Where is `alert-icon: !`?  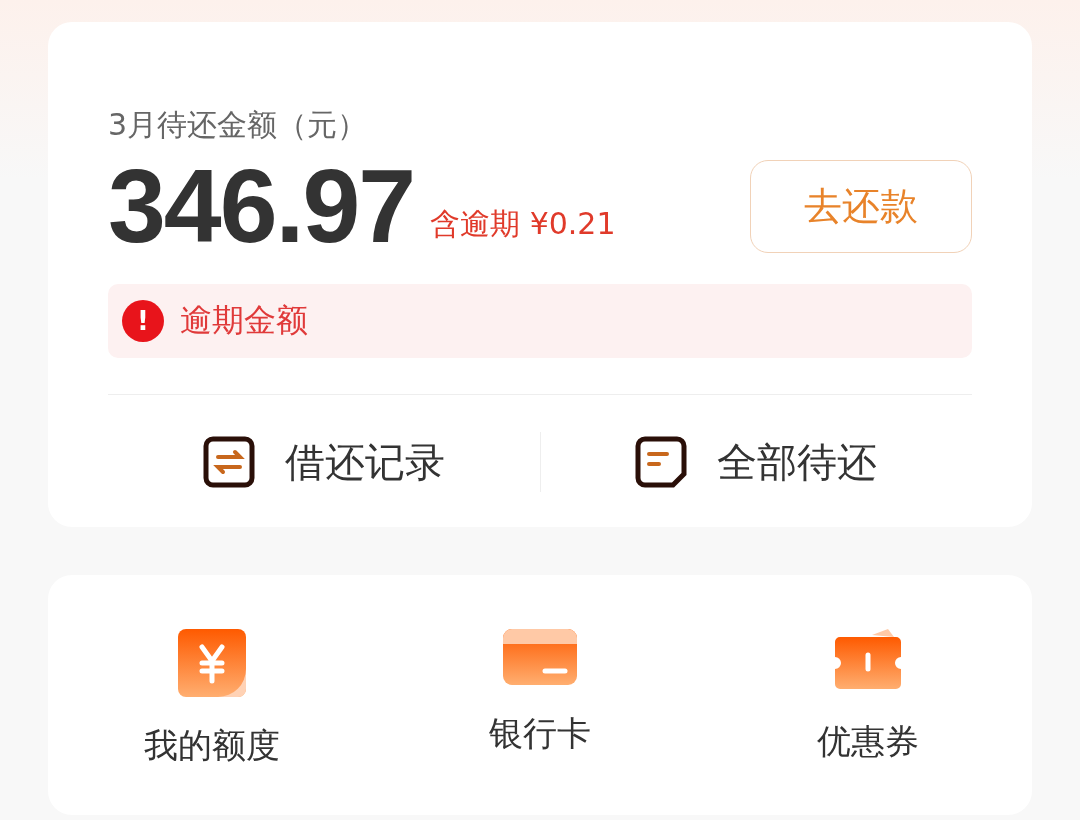 alert-icon: ! is located at coordinates (143, 321).